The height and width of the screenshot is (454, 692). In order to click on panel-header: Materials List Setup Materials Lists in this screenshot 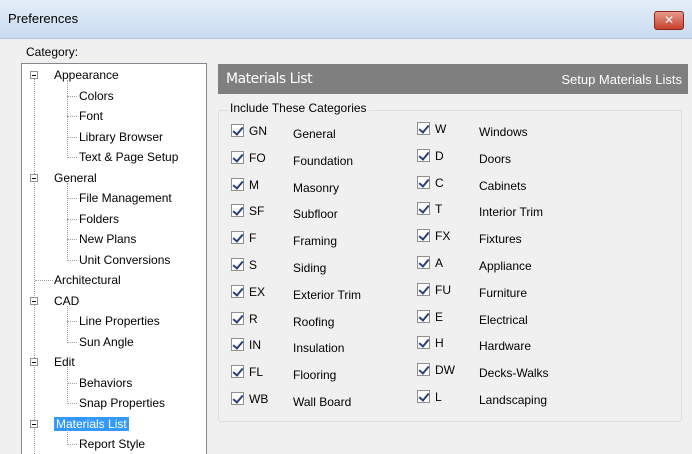, I will do `click(453, 79)`.